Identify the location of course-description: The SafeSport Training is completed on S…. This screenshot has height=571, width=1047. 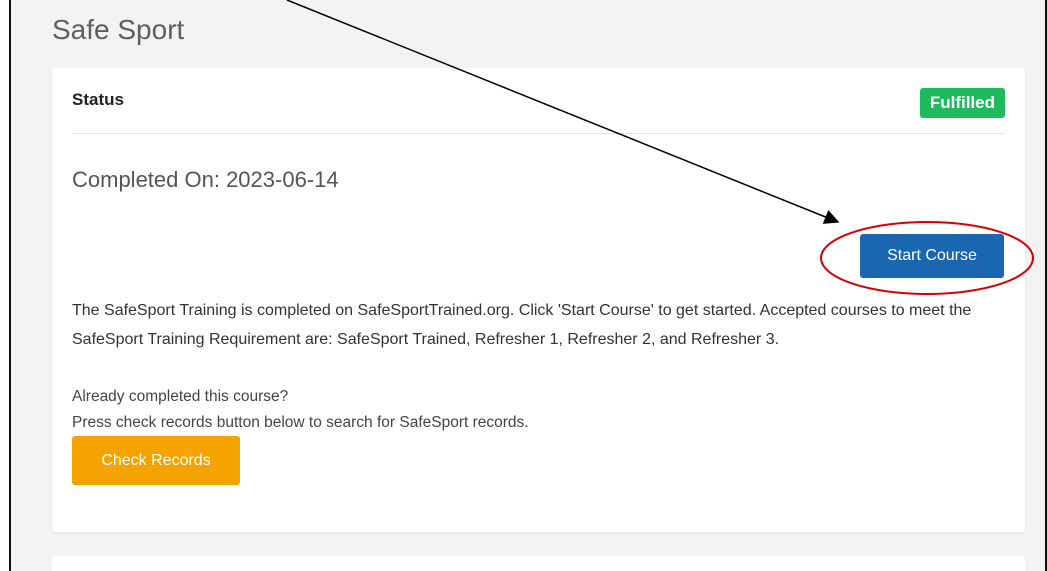
(522, 325).